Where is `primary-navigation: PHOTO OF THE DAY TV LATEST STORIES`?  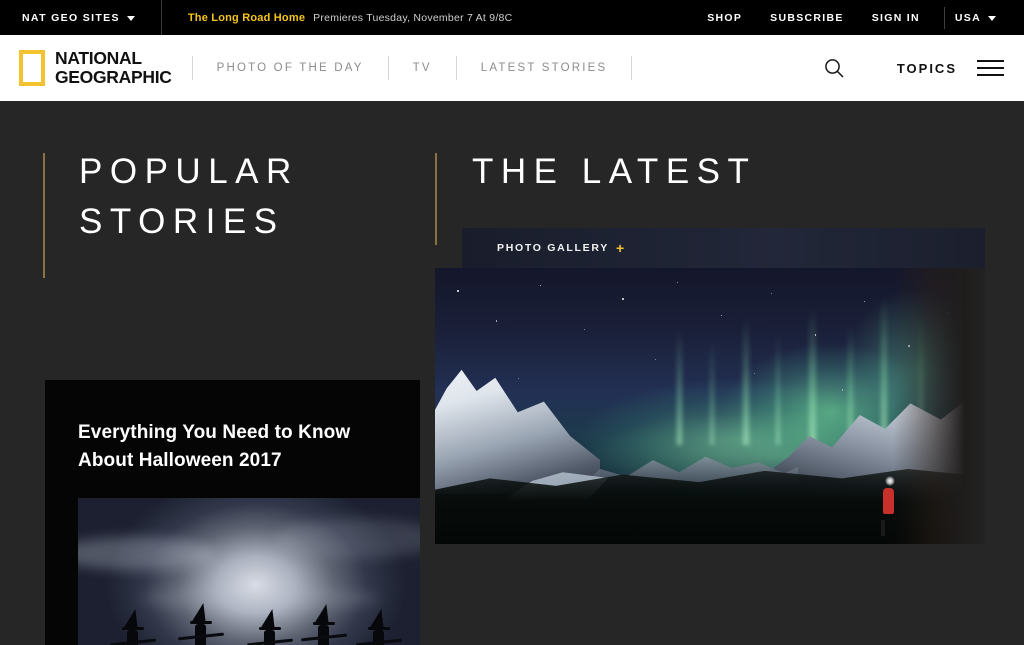 primary-navigation: PHOTO OF THE DAY TV LATEST STORIES is located at coordinates (412, 68).